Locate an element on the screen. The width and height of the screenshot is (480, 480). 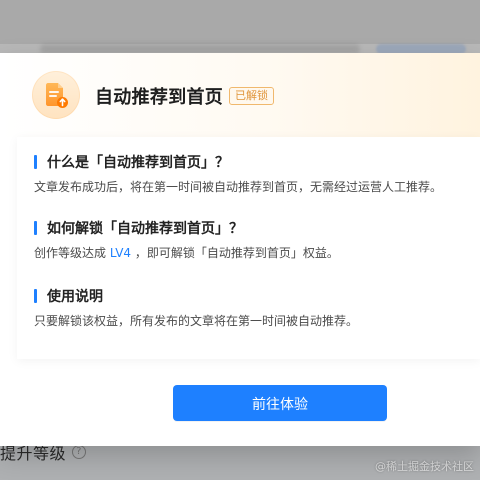
section-description: 文章发布成功后，将在第一时间被自动推荐到首页，无需经过运营人工推荐。 is located at coordinates (238, 187).